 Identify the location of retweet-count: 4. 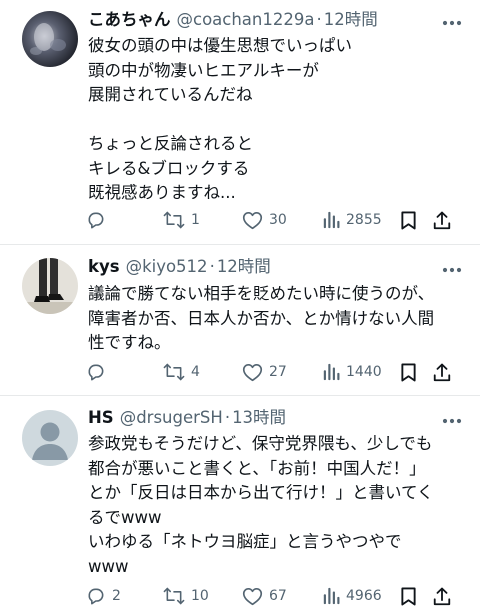
(195, 372).